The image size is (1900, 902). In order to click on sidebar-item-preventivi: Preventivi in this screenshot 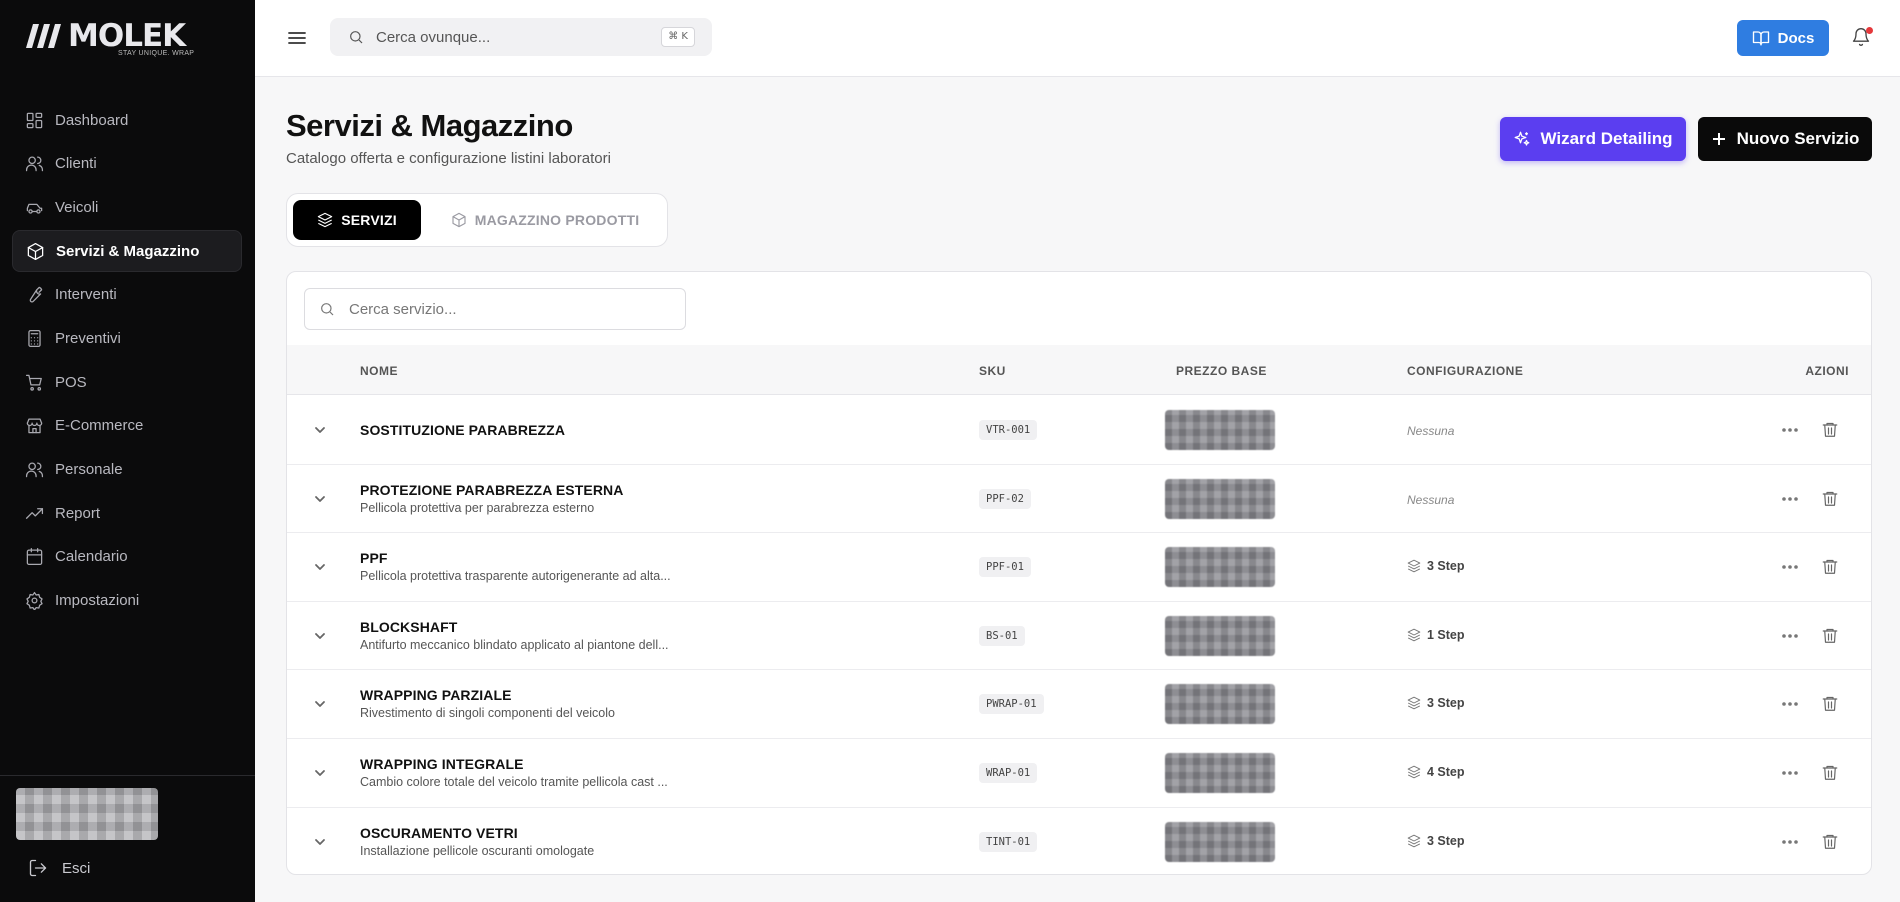, I will do `click(127, 338)`.